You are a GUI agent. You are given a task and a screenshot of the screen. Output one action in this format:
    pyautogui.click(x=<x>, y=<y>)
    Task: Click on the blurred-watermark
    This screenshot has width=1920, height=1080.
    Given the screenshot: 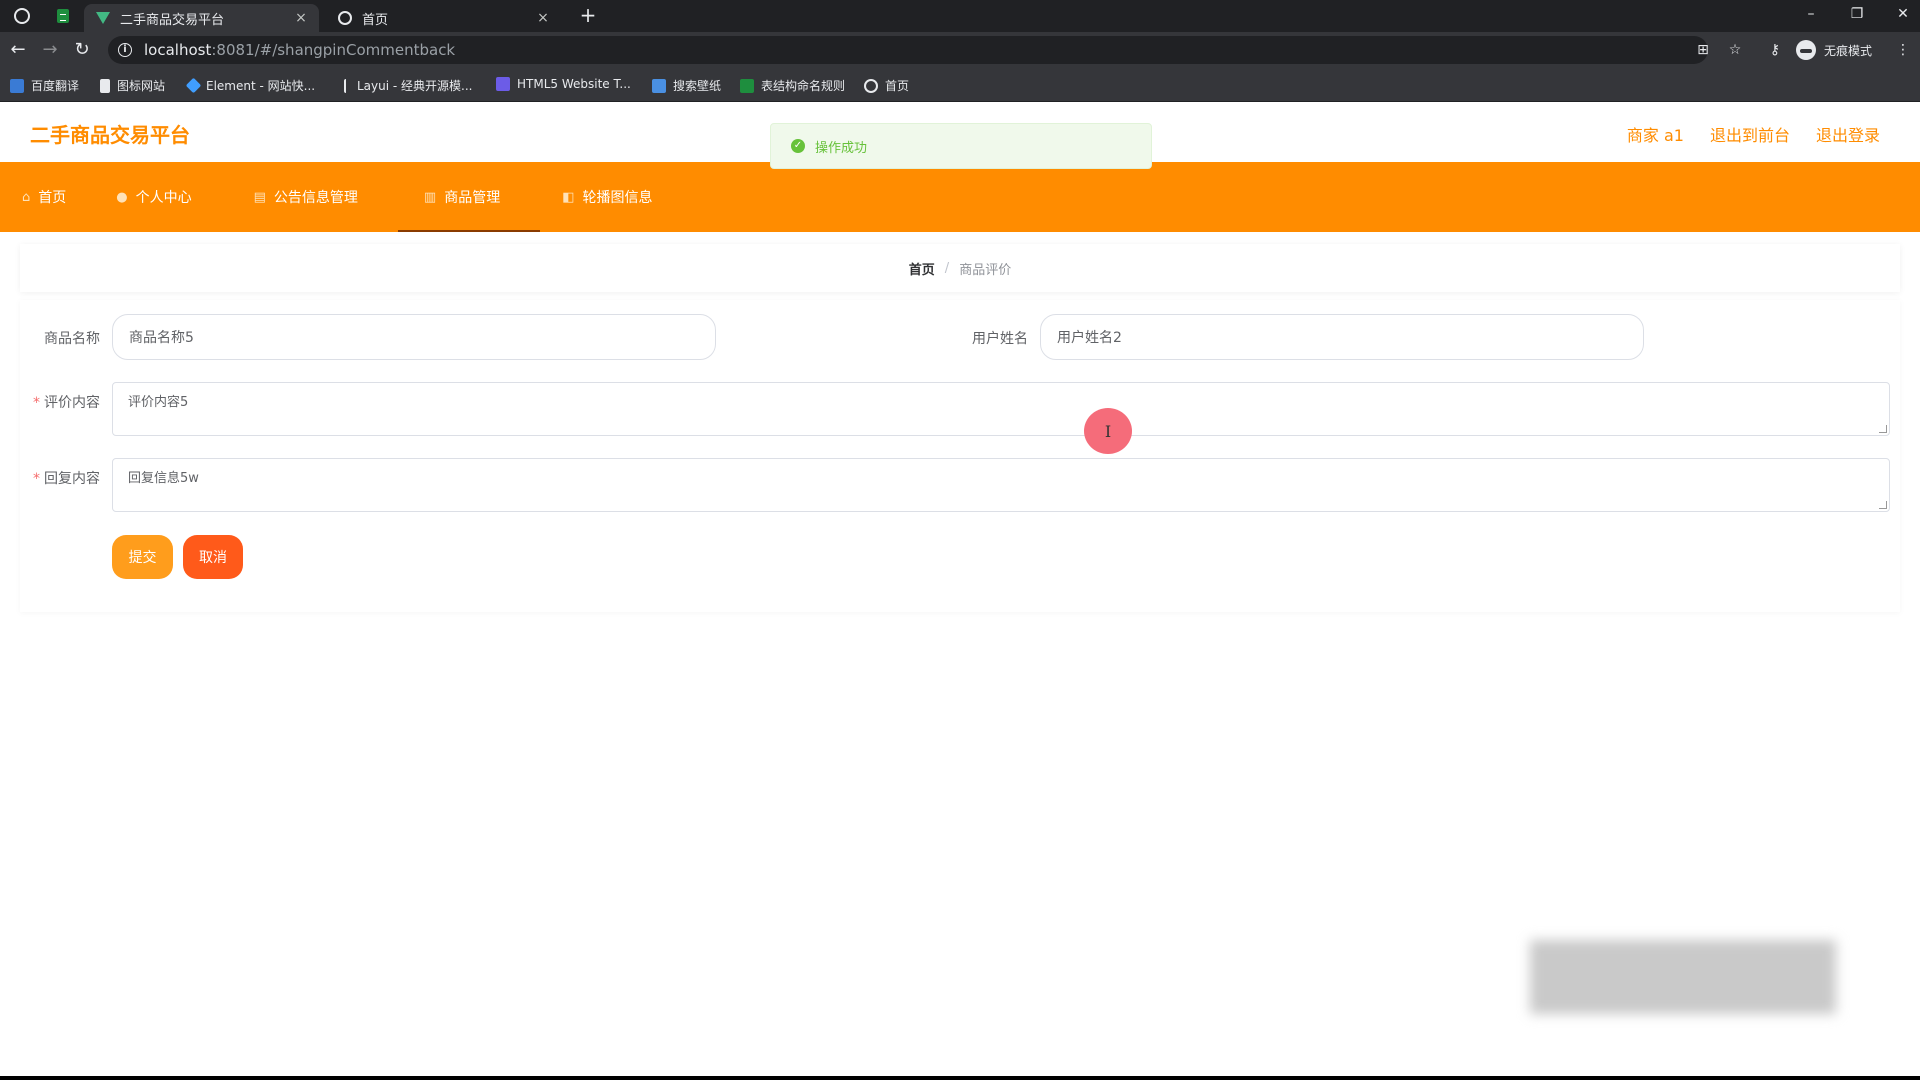 What is the action you would take?
    pyautogui.click(x=1683, y=977)
    